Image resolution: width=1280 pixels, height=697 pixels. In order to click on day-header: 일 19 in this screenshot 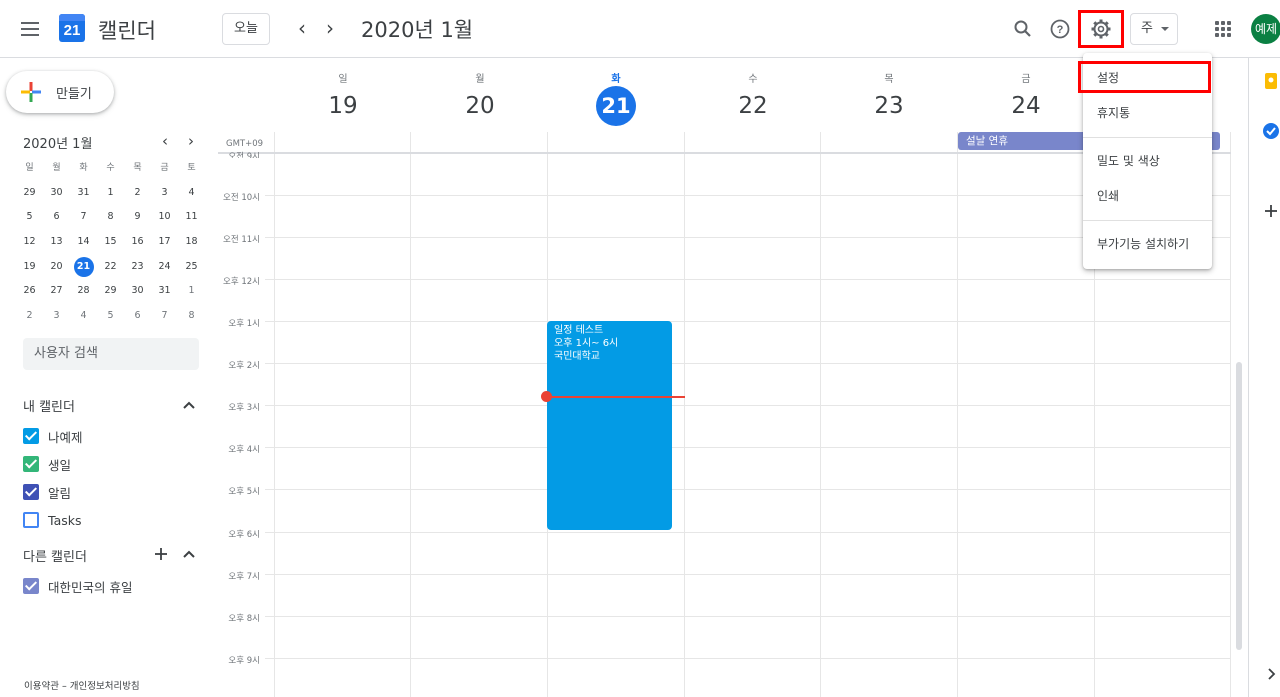, I will do `click(343, 96)`.